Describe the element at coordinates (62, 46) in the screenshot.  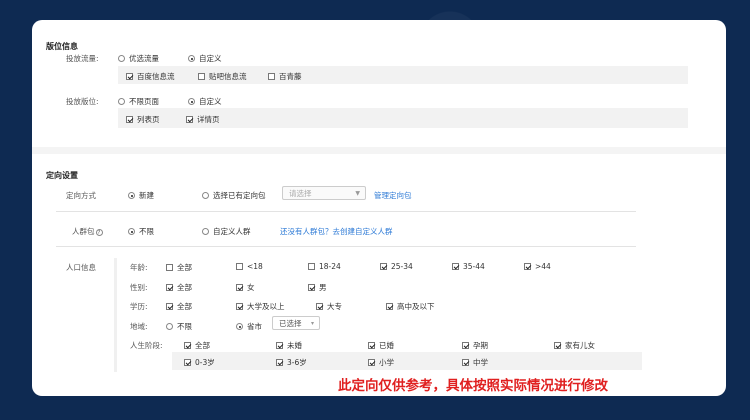
I see `placement-section-title: 版位信息` at that location.